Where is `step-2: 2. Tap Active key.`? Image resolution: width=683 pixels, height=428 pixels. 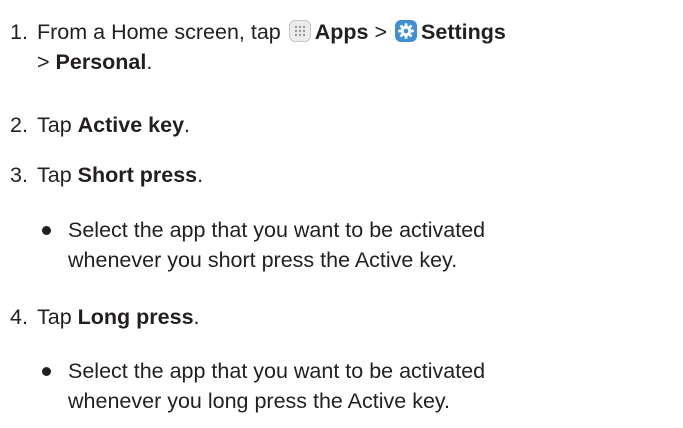 step-2: 2. Tap Active key. is located at coordinates (100, 125).